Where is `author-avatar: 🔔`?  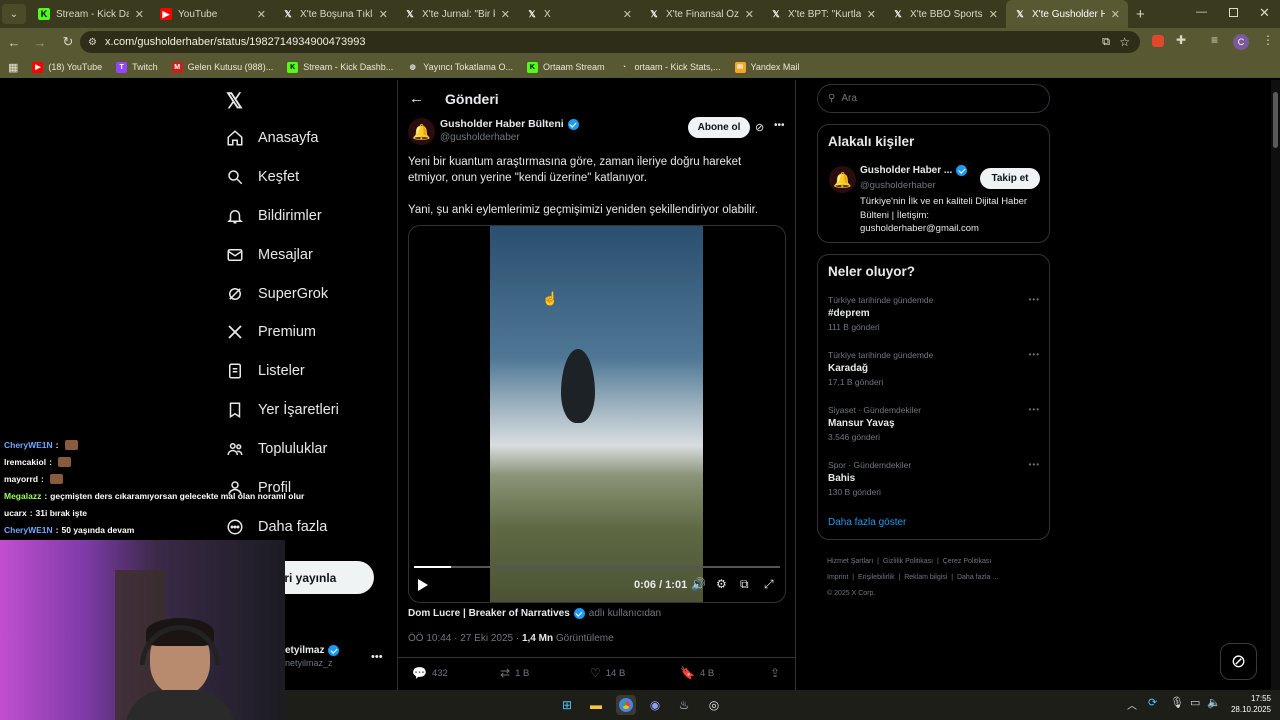
author-avatar: 🔔 is located at coordinates (421, 131).